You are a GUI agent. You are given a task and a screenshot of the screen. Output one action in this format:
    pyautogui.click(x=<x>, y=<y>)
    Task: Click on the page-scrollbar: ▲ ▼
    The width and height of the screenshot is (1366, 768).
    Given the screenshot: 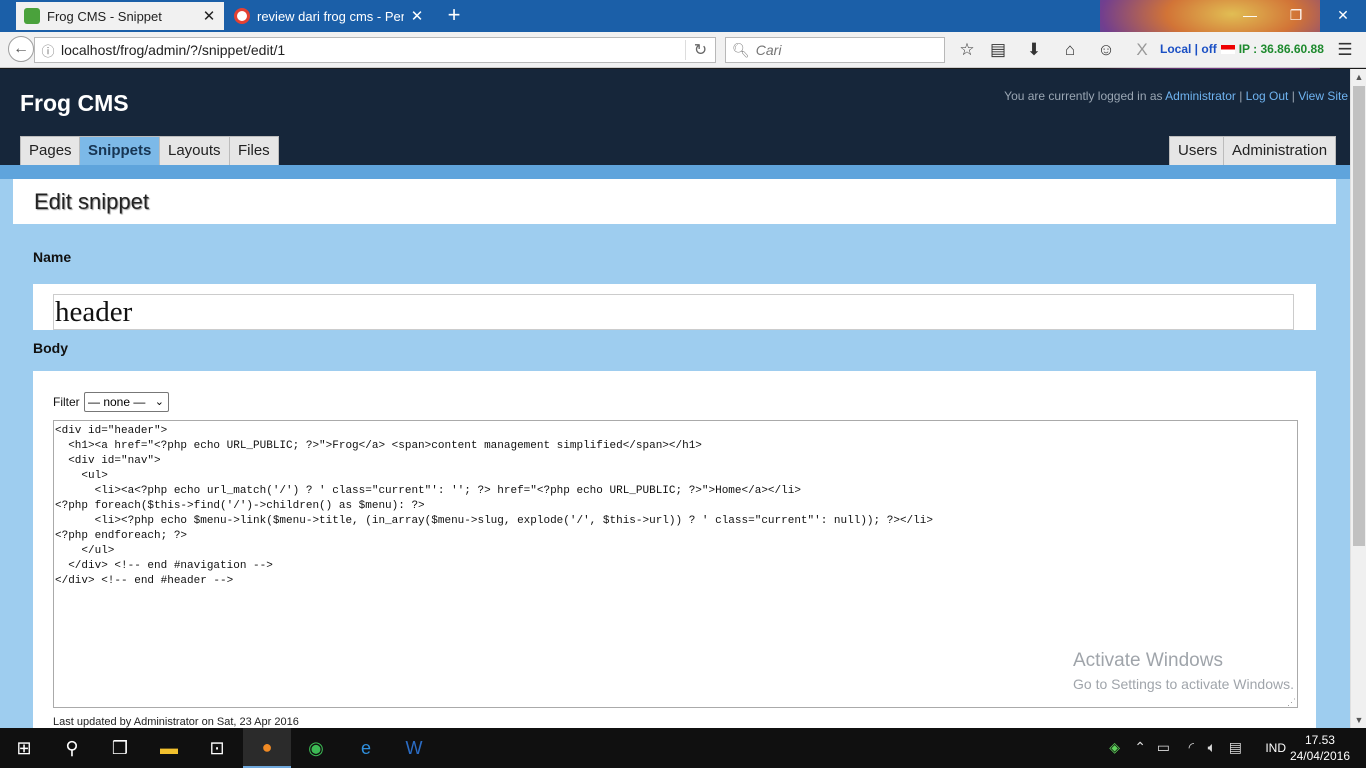 What is the action you would take?
    pyautogui.click(x=1358, y=398)
    